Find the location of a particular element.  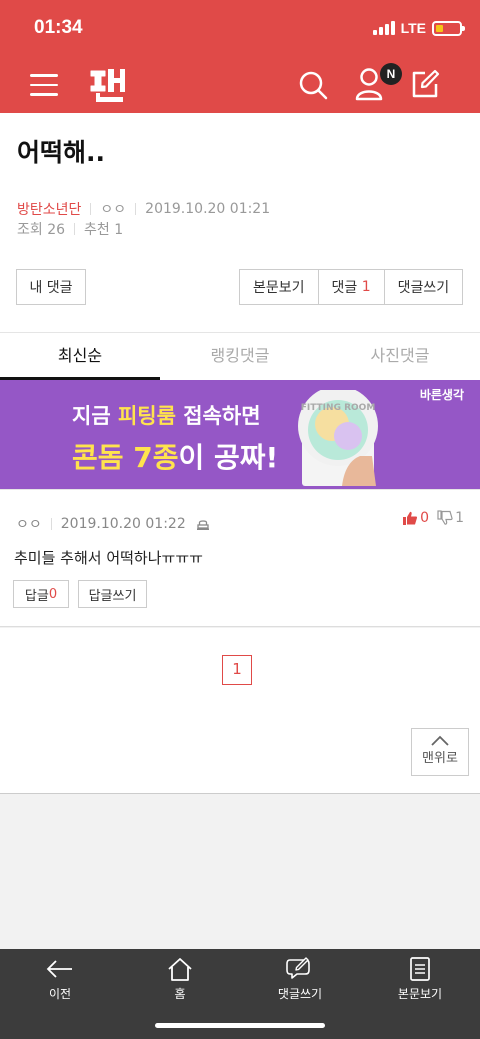

comment-date: 2019.10.20 01:22 is located at coordinates (123, 524).